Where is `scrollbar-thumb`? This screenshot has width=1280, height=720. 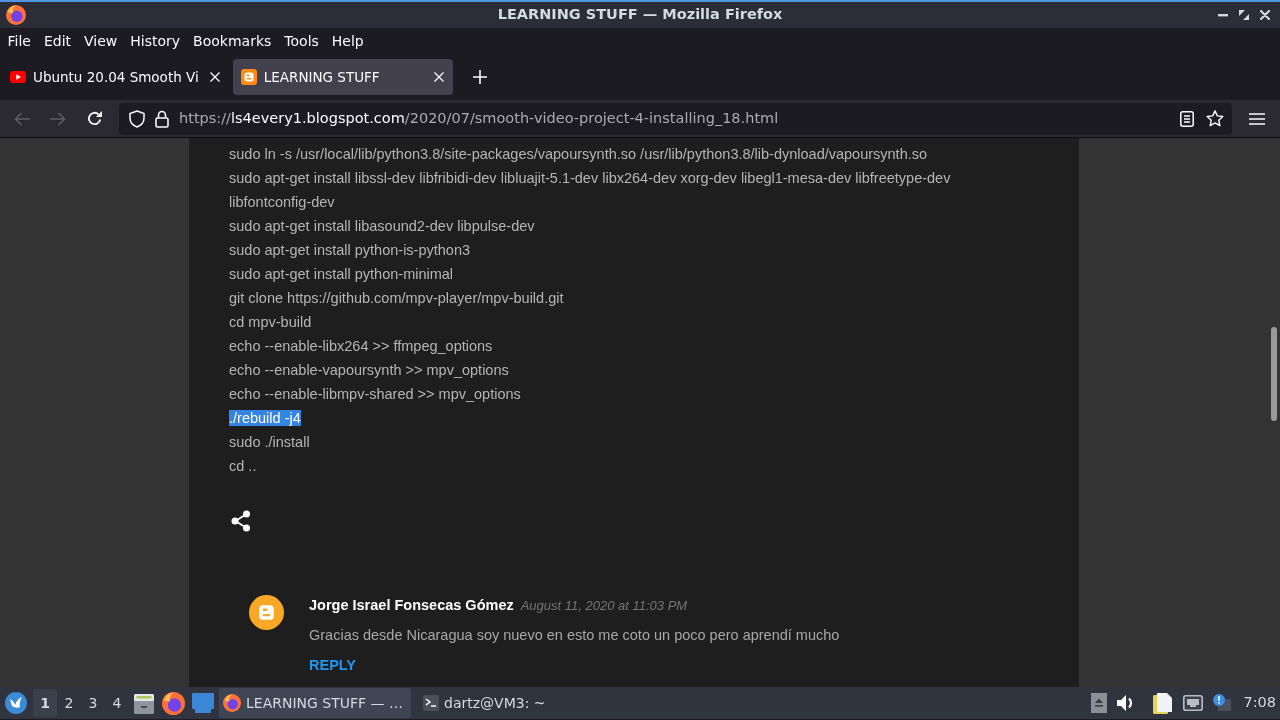
scrollbar-thumb is located at coordinates (1274, 374).